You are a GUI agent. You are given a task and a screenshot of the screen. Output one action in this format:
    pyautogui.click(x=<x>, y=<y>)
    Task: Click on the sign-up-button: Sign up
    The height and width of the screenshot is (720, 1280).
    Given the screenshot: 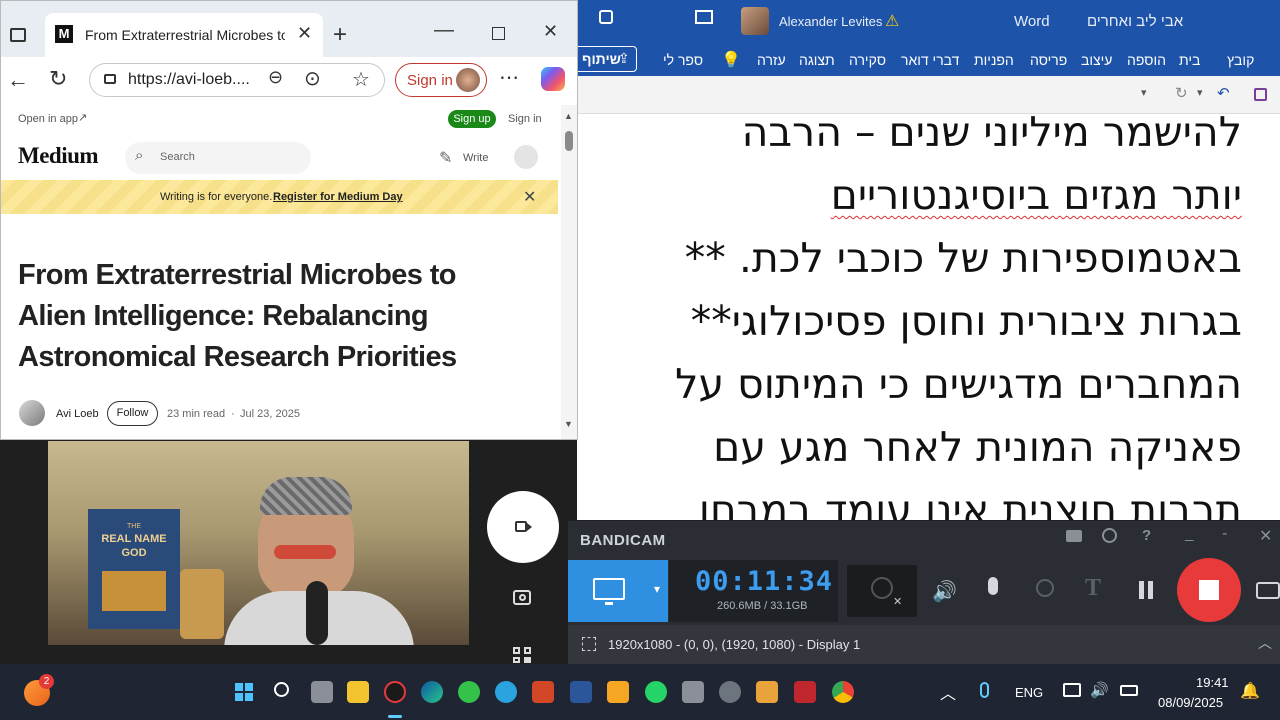 What is the action you would take?
    pyautogui.click(x=472, y=119)
    